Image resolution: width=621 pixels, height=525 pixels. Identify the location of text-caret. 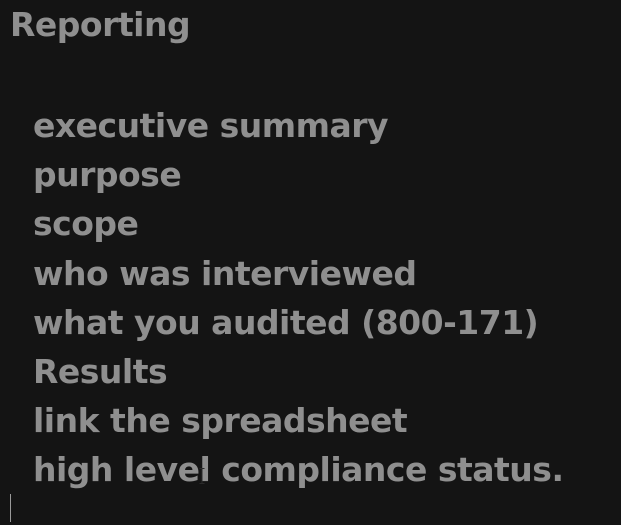
(10, 508).